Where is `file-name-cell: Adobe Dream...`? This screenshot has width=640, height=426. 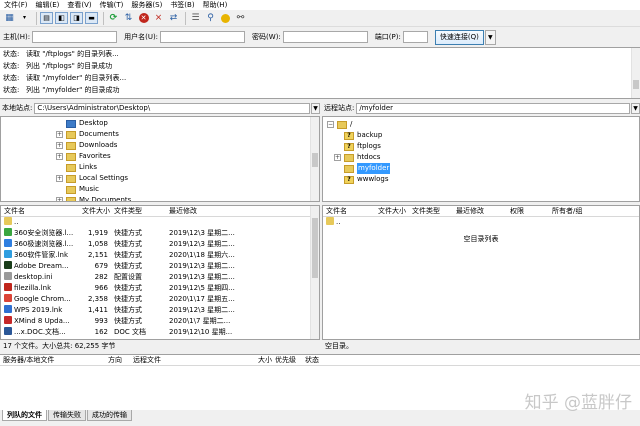
file-name-cell: Adobe Dream... is located at coordinates (40, 266).